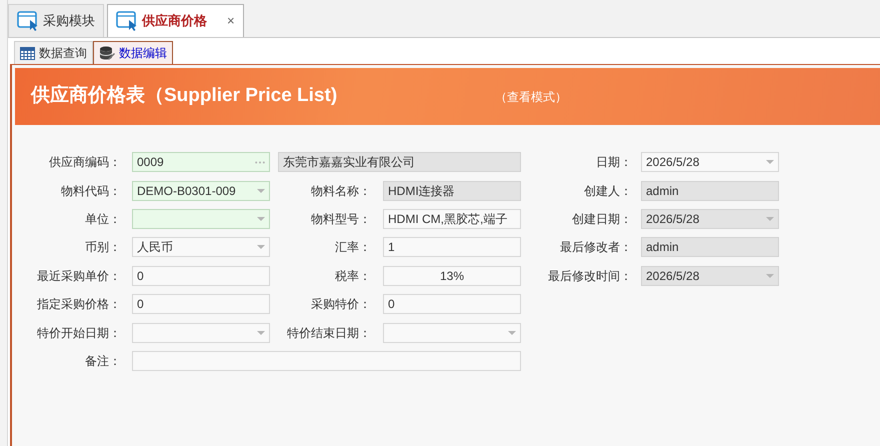  What do you see at coordinates (341, 191) in the screenshot?
I see `field-label: 物料名称：` at bounding box center [341, 191].